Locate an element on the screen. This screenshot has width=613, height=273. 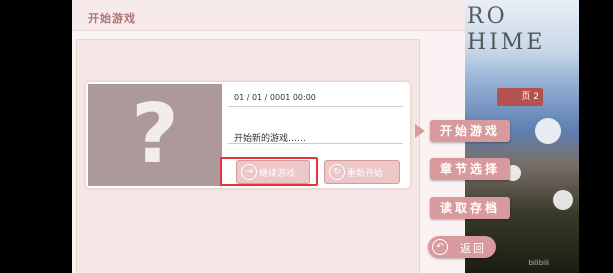
background-tag: 页 2 is located at coordinates (520, 97).